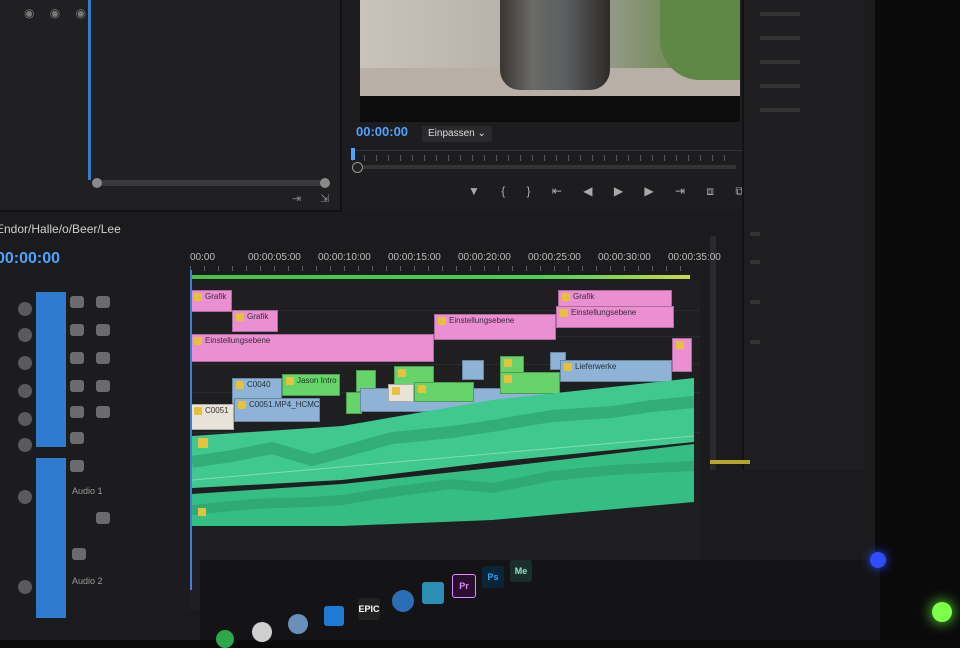 The height and width of the screenshot is (648, 960). What do you see at coordinates (493, 577) in the screenshot?
I see `photoshop-icon: Ps` at bounding box center [493, 577].